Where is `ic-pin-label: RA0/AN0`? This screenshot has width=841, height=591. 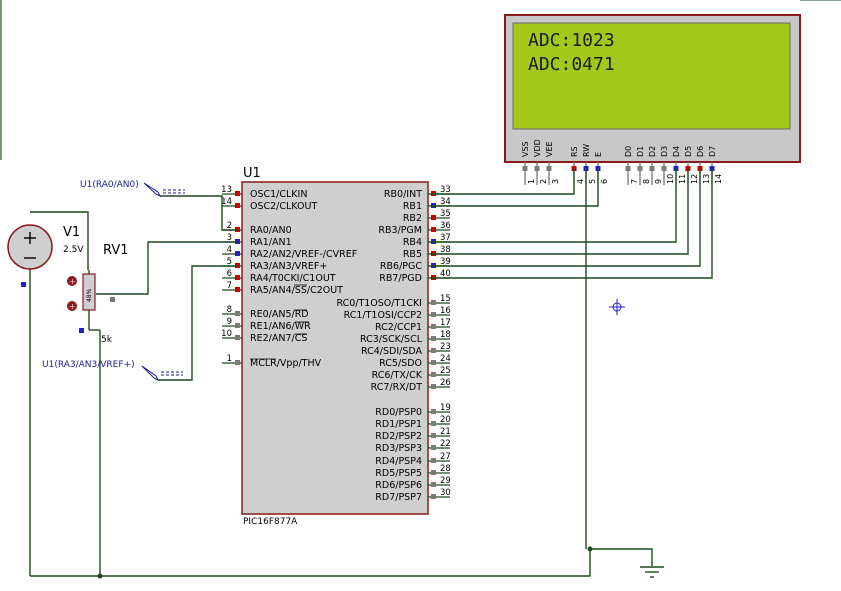 ic-pin-label: RA0/AN0 is located at coordinates (271, 230).